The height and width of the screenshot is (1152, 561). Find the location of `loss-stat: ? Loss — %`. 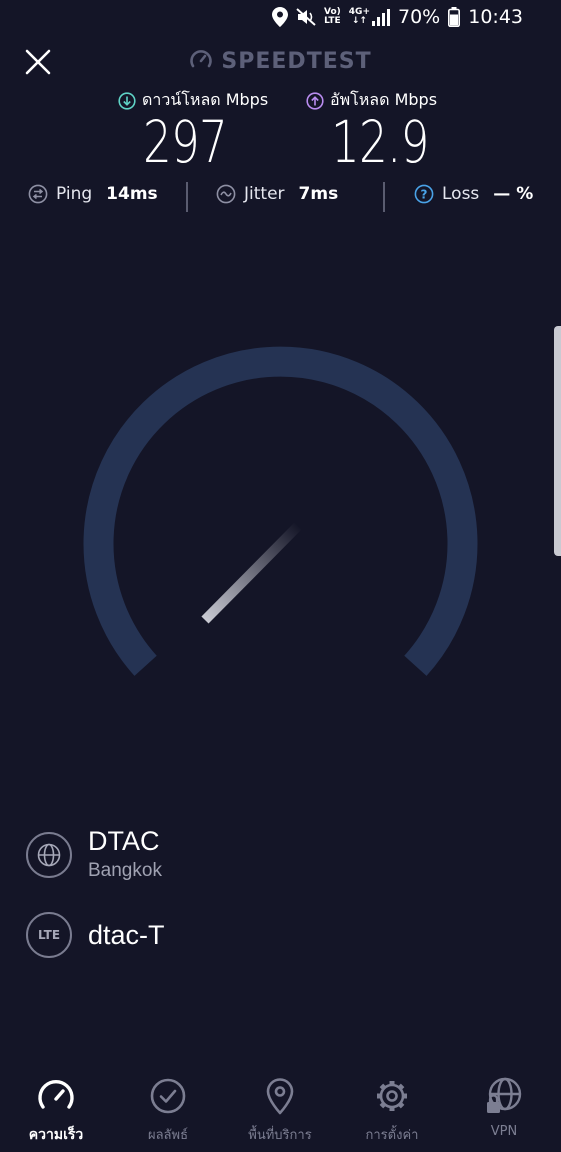

loss-stat: ? Loss — % is located at coordinates (473, 194).